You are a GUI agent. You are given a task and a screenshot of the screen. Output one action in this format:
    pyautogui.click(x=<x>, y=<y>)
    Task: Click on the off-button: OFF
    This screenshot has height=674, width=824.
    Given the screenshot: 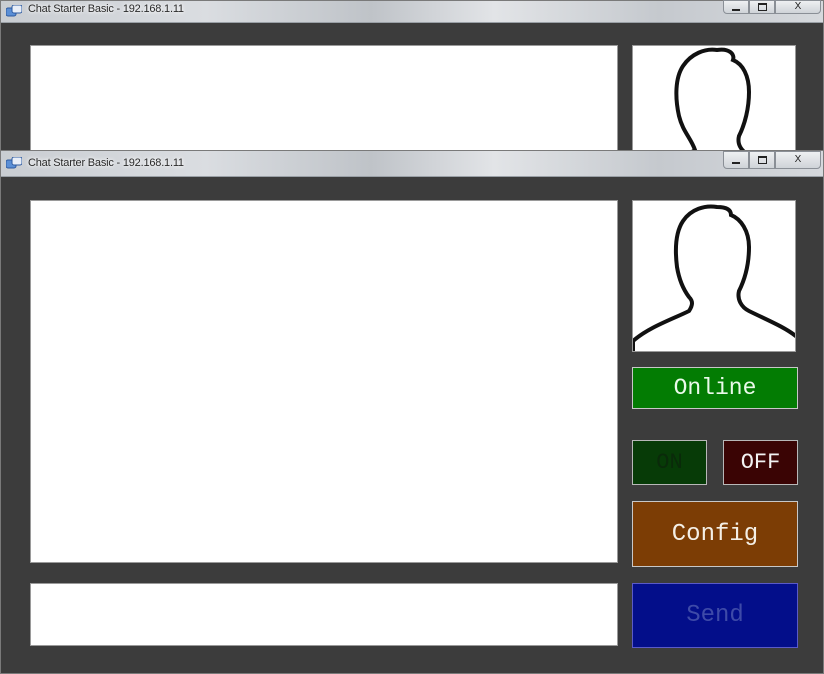 What is the action you would take?
    pyautogui.click(x=760, y=462)
    